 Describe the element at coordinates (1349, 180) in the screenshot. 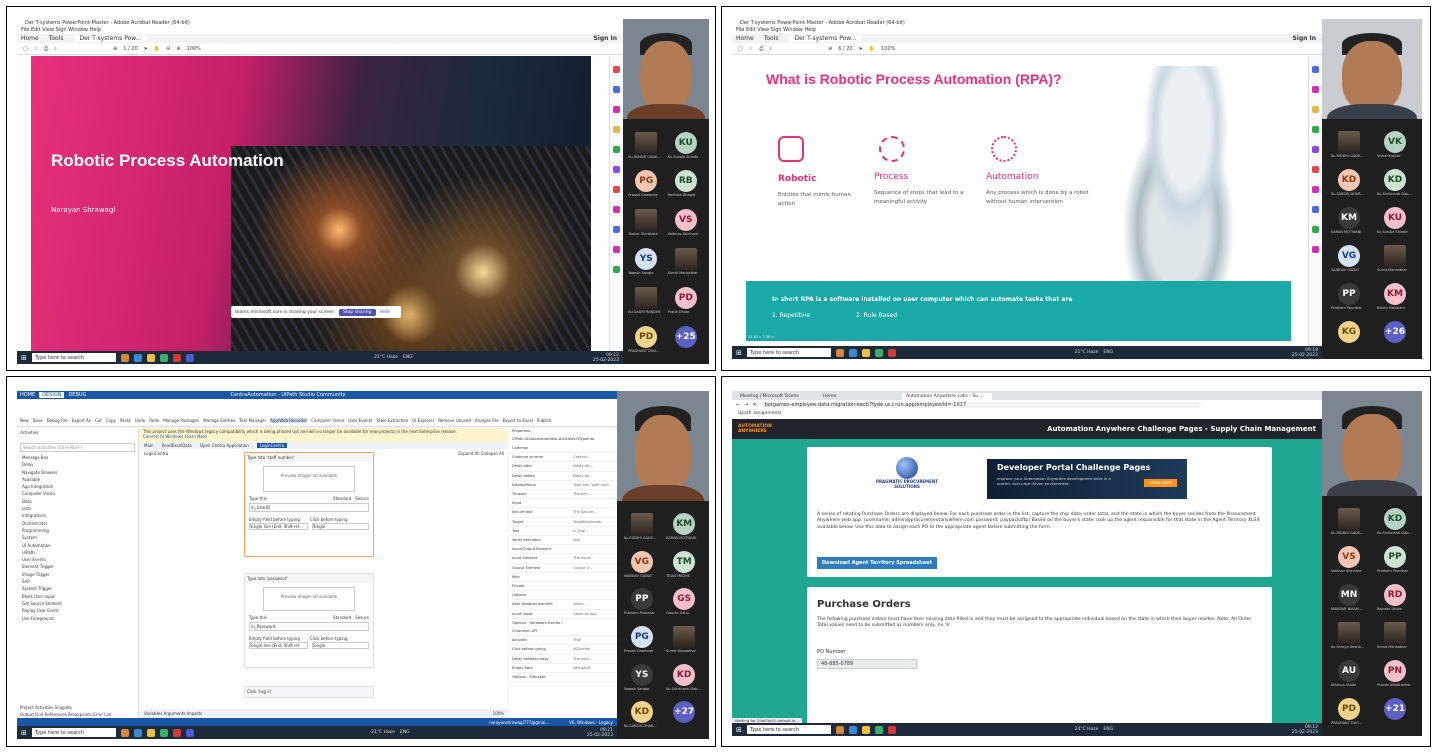

I see `participant-avatar: KD` at that location.